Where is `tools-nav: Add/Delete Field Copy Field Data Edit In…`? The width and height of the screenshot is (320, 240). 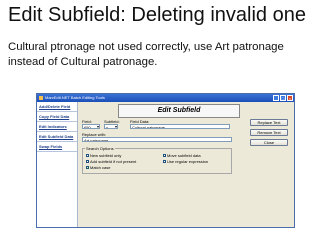
tools-nav: Add/Delete Field Copy Field Data Edit In… is located at coordinates (57, 164).